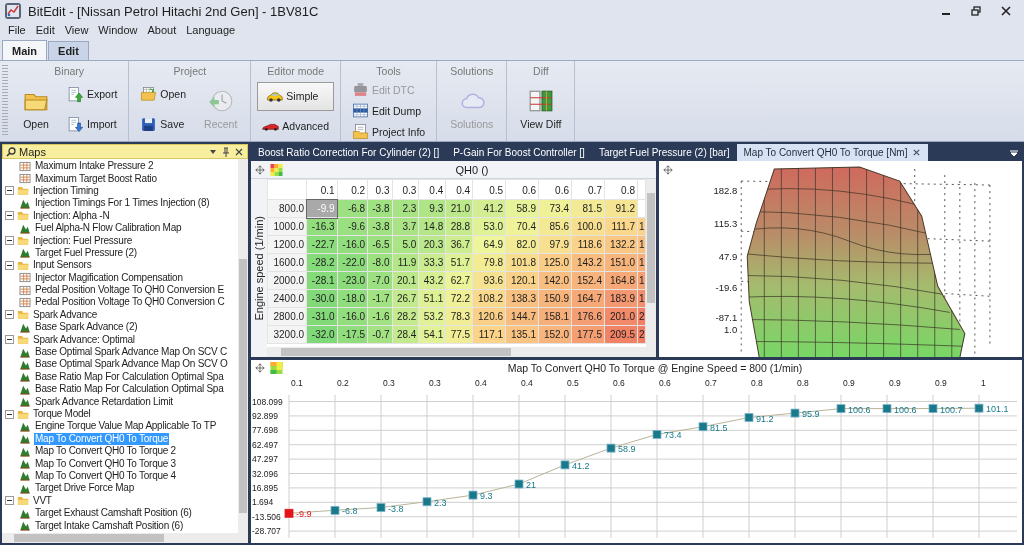 This screenshot has height=545, width=1024. I want to click on menu-item: Language, so click(211, 30).